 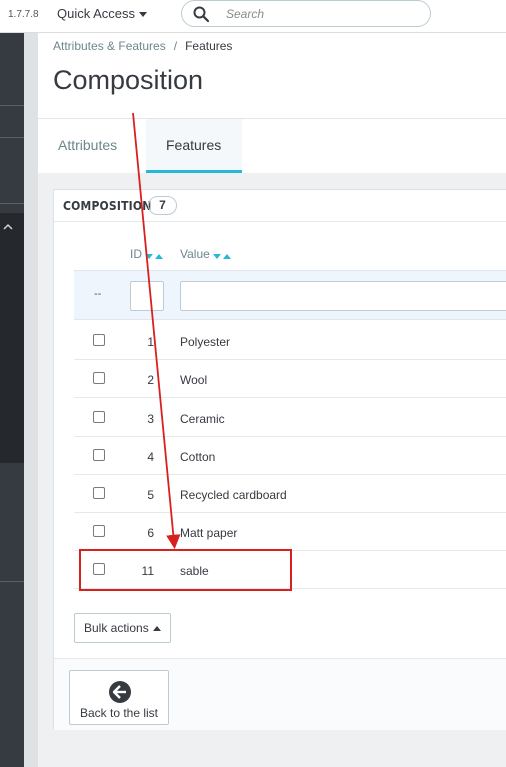 What do you see at coordinates (12, 338) in the screenshot?
I see `sidebar-active-section` at bounding box center [12, 338].